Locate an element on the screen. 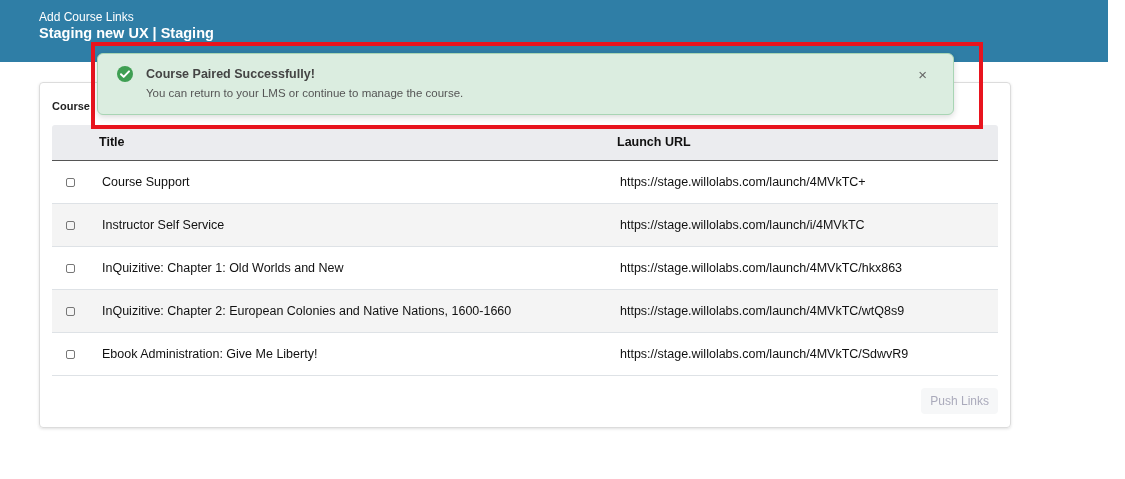  title-cell: Ebook Administration: Give Me Liberty! is located at coordinates (210, 353).